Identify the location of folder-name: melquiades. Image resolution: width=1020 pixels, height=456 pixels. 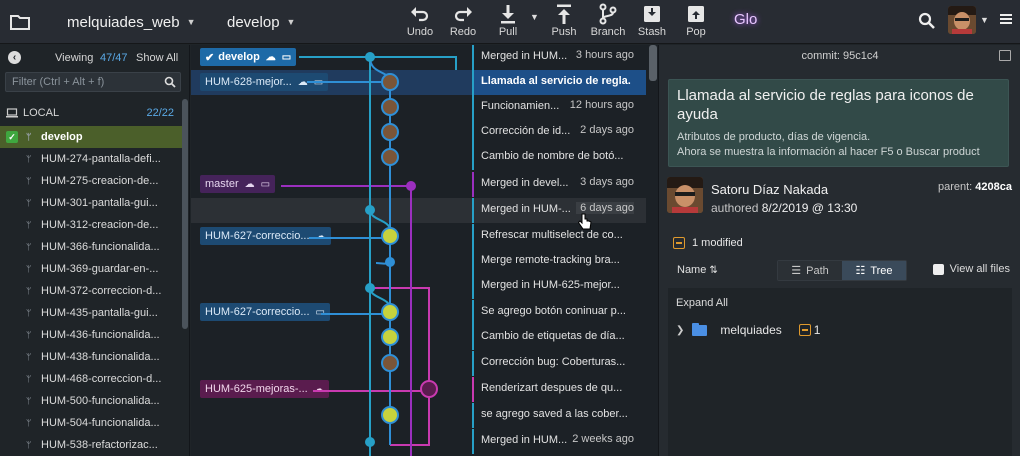
(751, 330).